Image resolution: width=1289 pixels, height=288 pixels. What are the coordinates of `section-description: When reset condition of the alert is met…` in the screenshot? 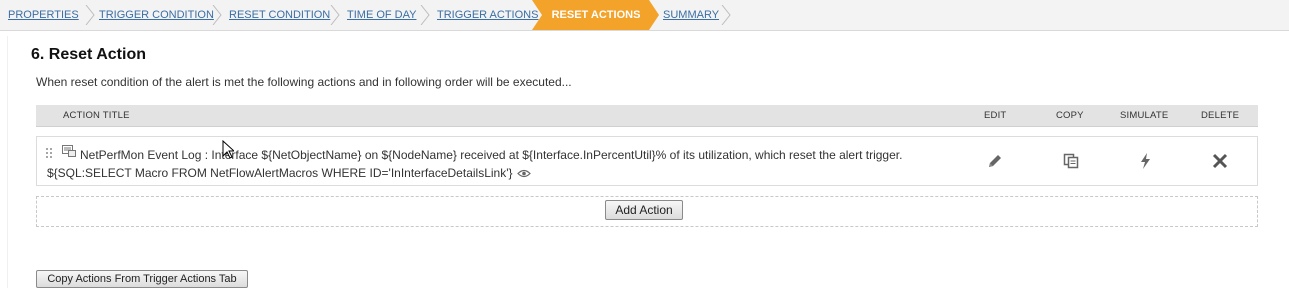 It's located at (304, 82).